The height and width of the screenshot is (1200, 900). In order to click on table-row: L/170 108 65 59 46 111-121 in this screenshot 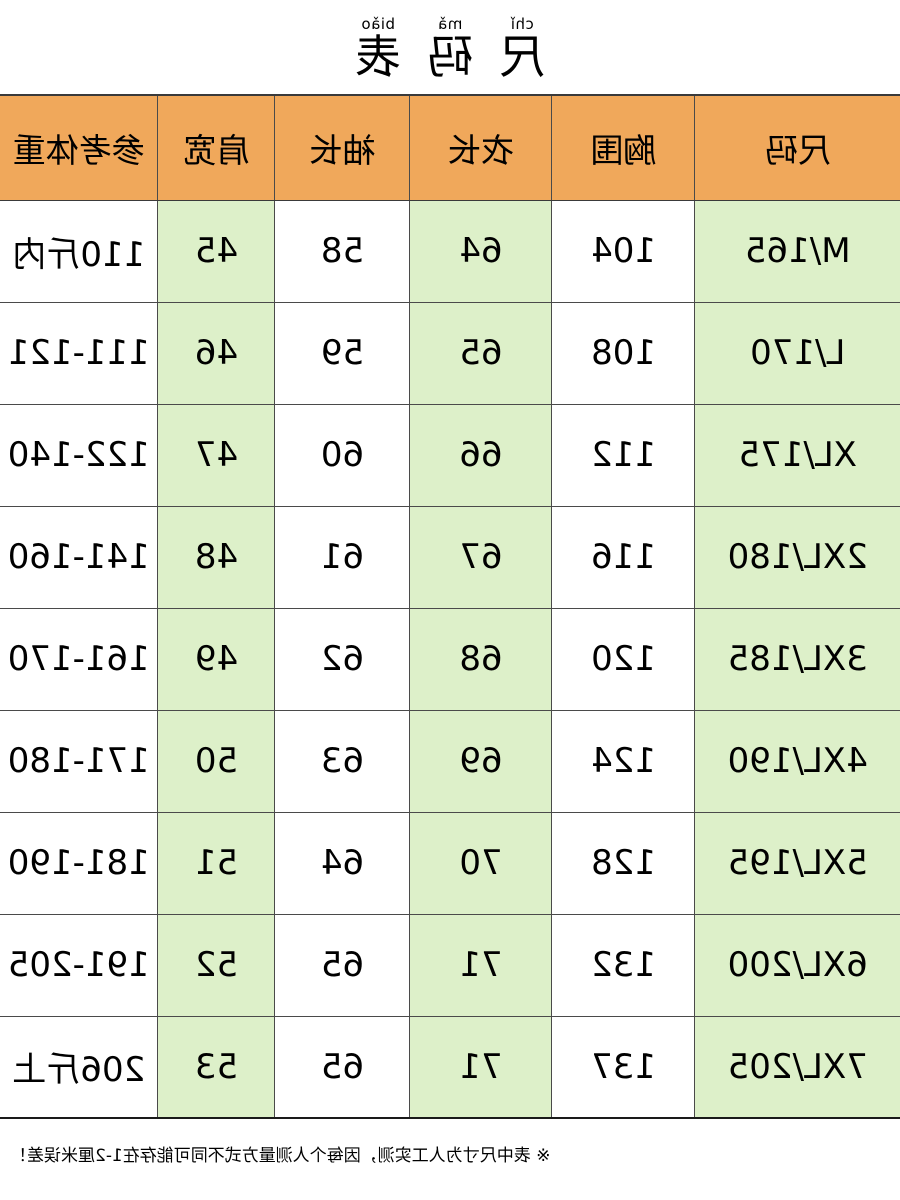, I will do `click(450, 353)`.